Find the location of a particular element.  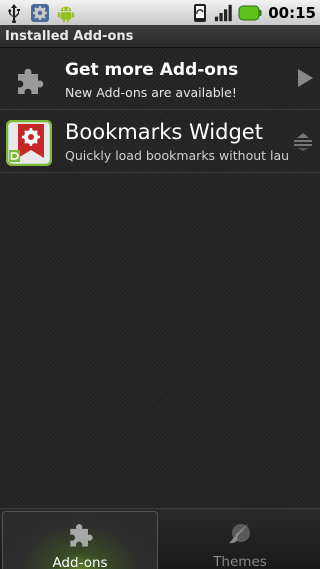

brush-icon is located at coordinates (240, 534).